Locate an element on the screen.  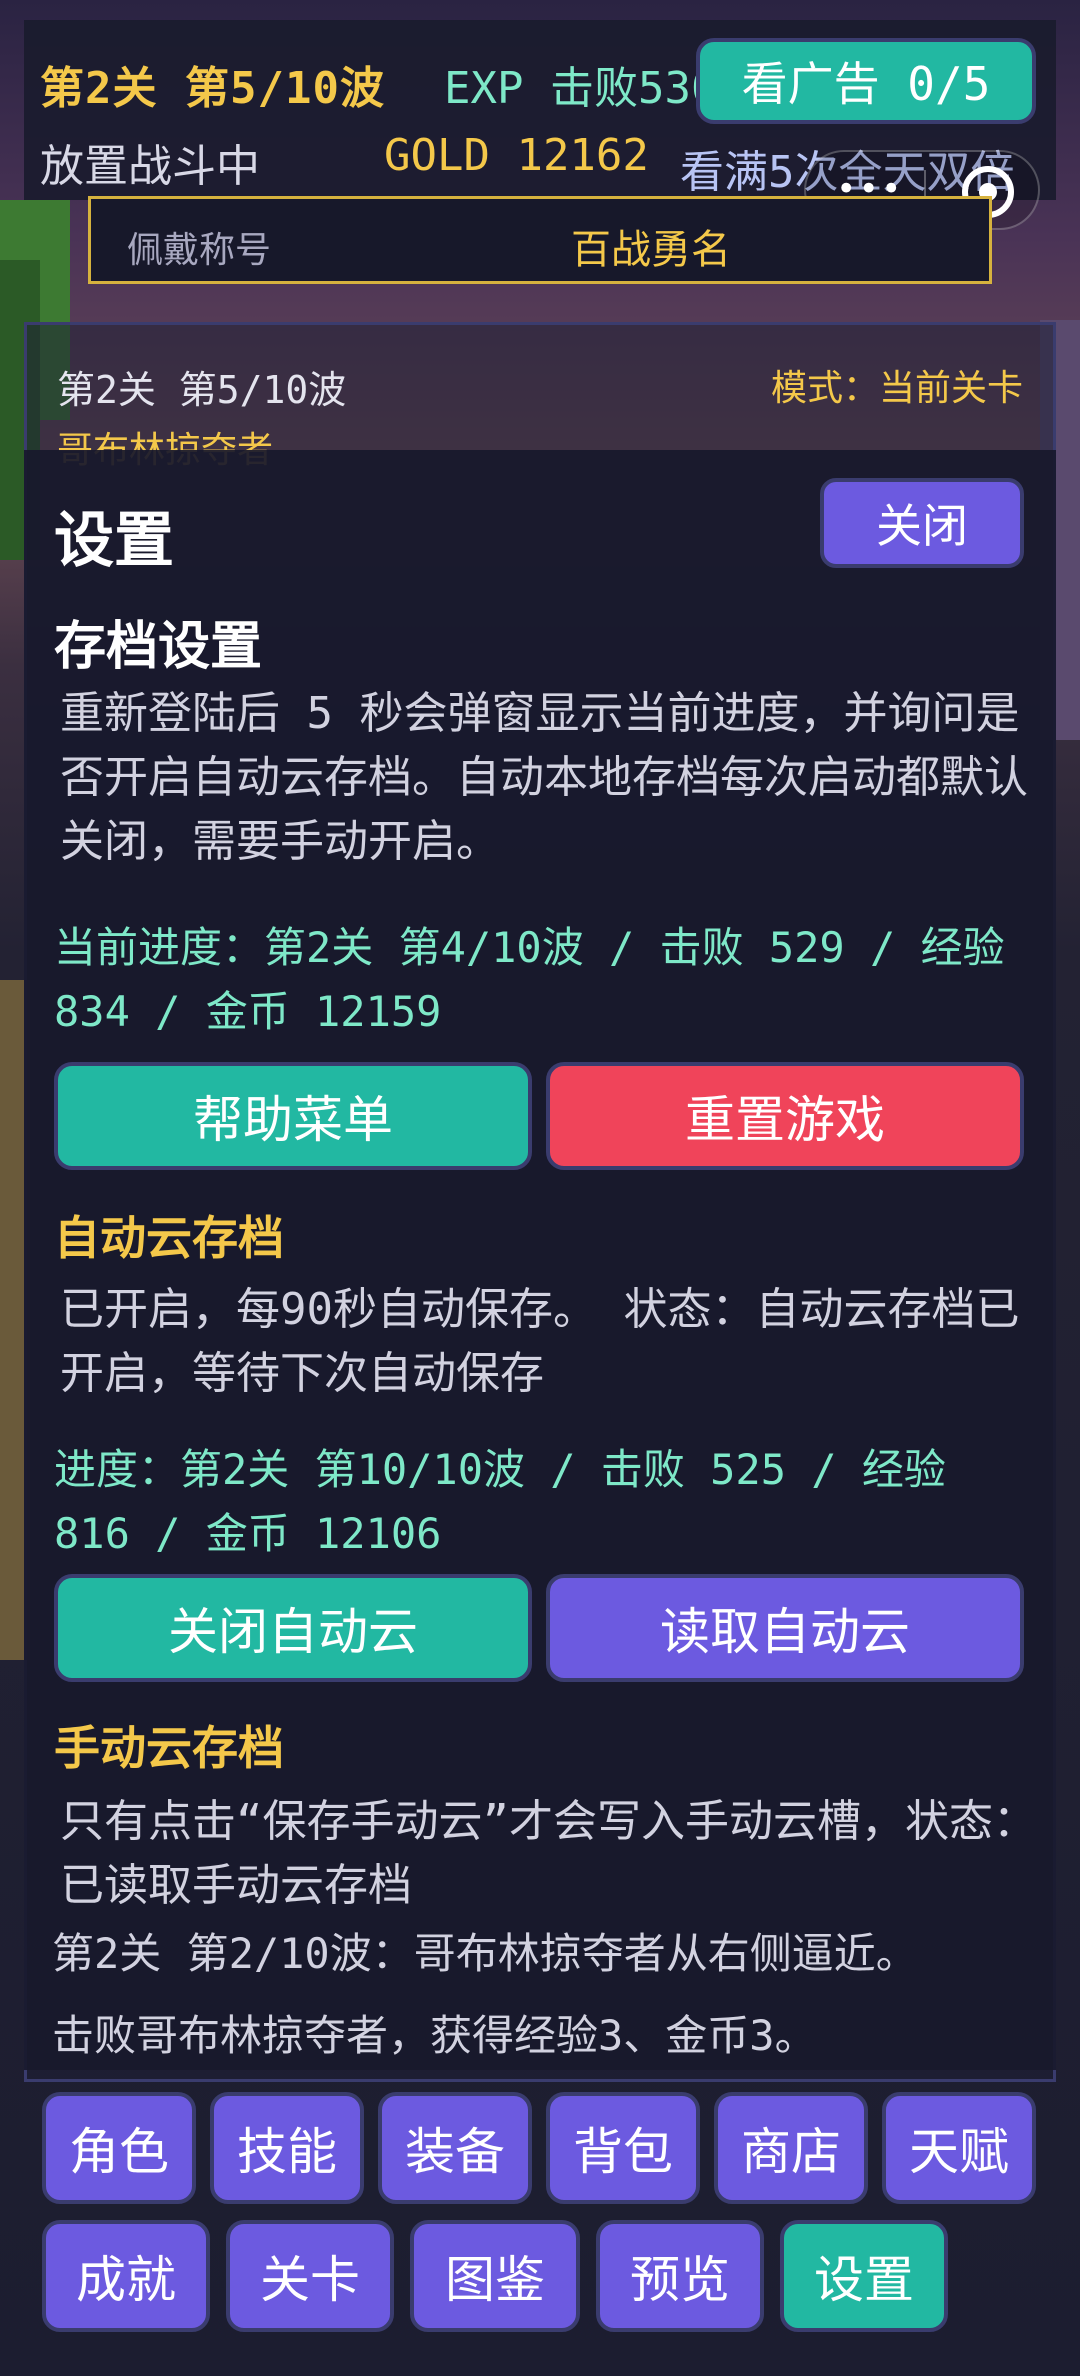
battle-mode: 模式：当前关卡 is located at coordinates (896, 388).